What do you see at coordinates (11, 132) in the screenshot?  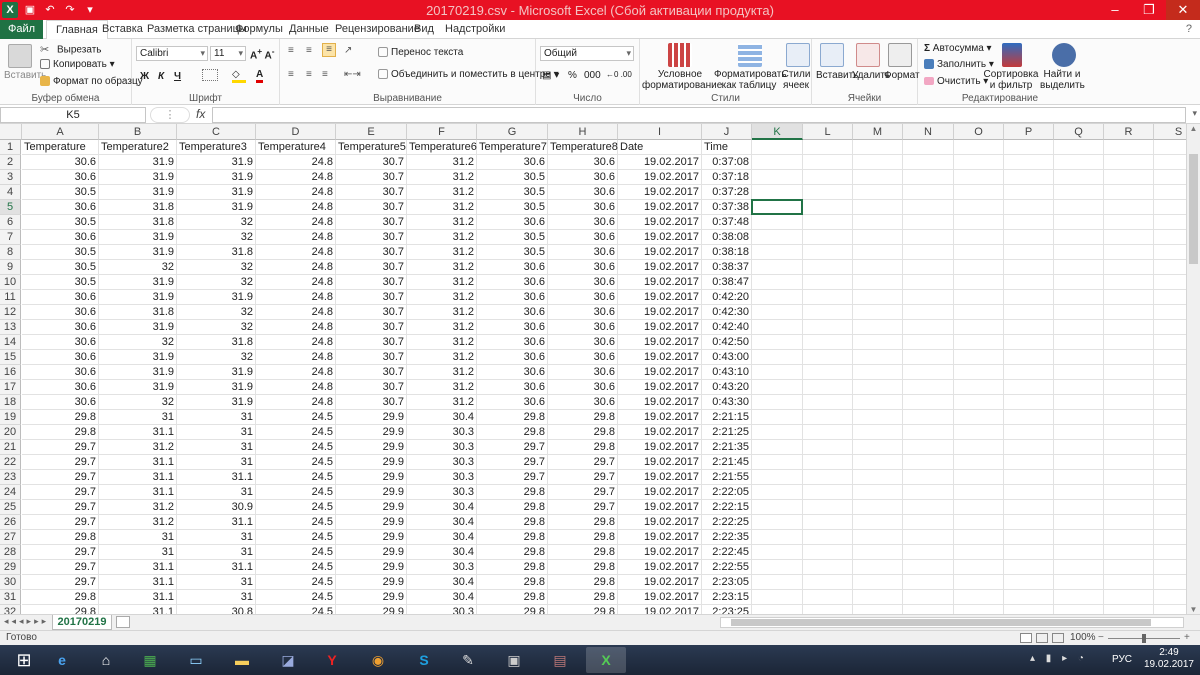 I see `select-all-corner` at bounding box center [11, 132].